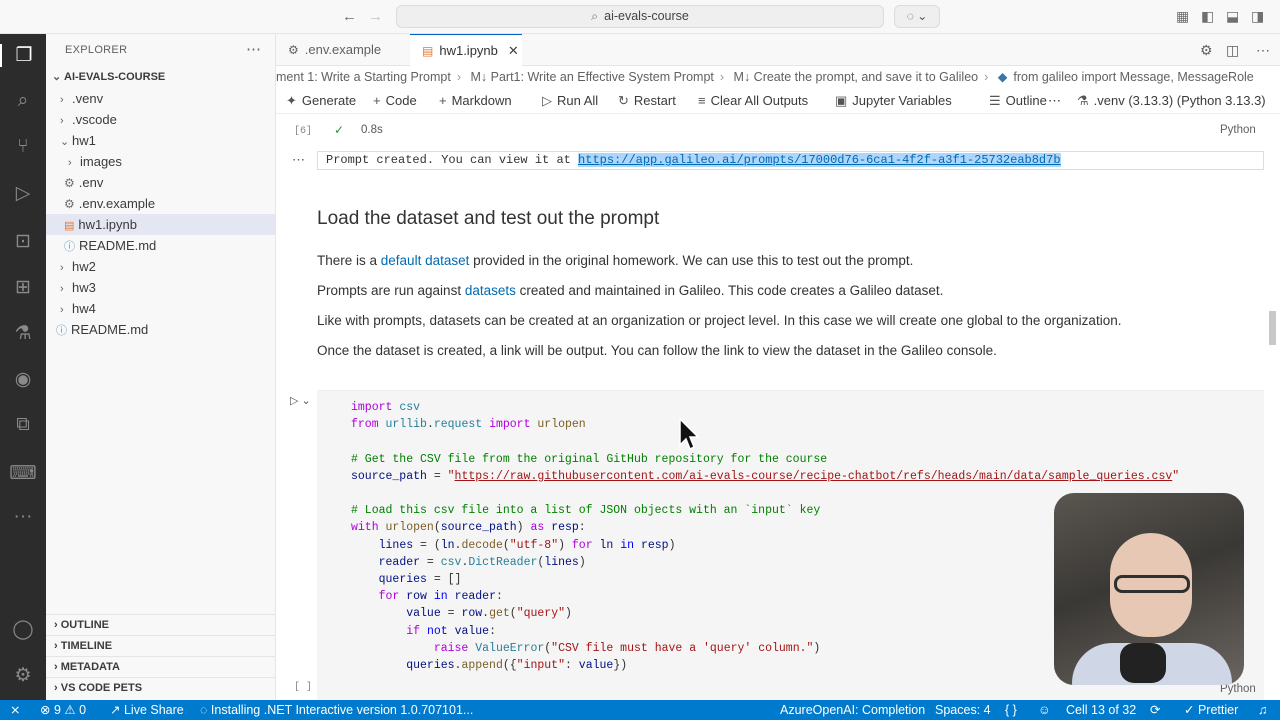 The height and width of the screenshot is (720, 1280). What do you see at coordinates (395, 101) in the screenshot?
I see `add-code-button: + Code` at bounding box center [395, 101].